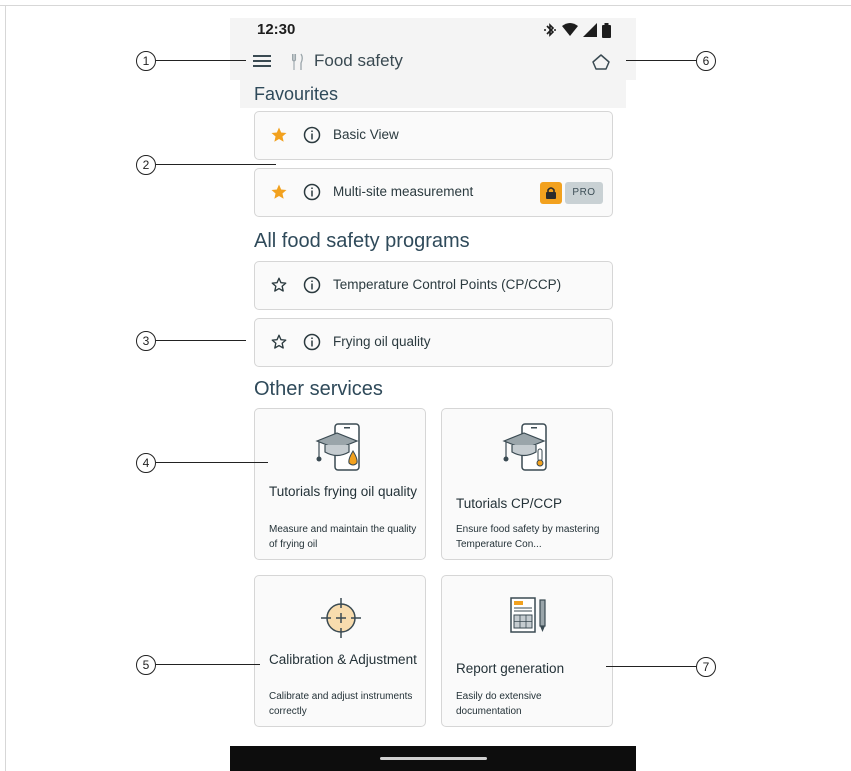 The height and width of the screenshot is (771, 851). Describe the element at coordinates (403, 191) in the screenshot. I see `program-label: Multi-site measurement` at that location.